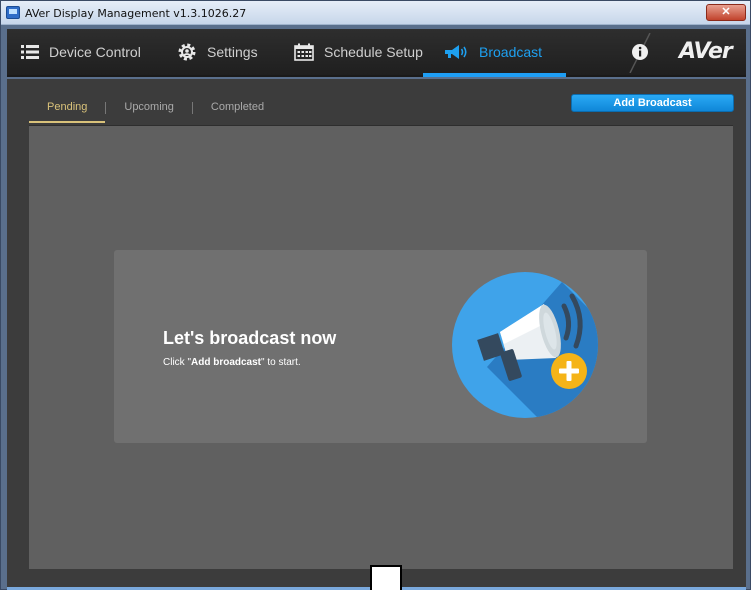  I want to click on broadcast-tabs: Pending Upcoming Completed, so click(155, 110).